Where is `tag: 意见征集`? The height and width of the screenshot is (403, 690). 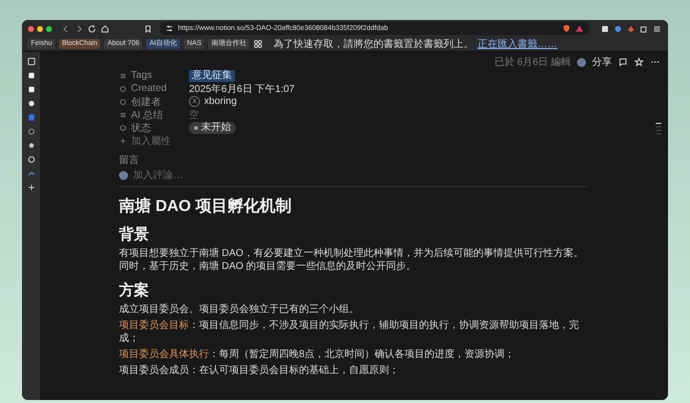 tag: 意见征集 is located at coordinates (212, 76).